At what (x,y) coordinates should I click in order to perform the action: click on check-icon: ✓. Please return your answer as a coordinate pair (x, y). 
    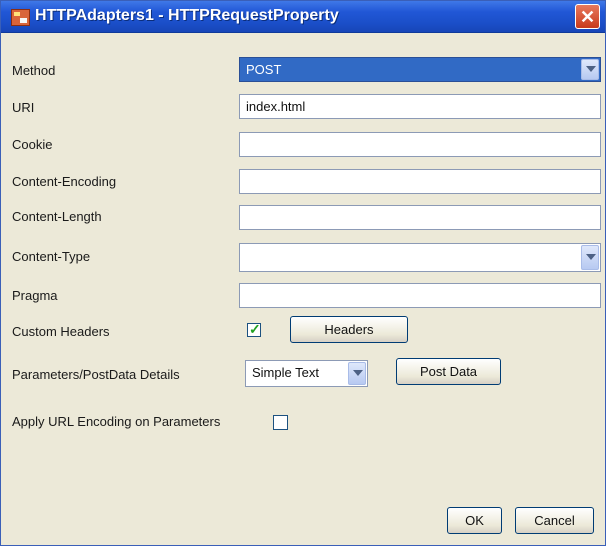
    Looking at the image, I should click on (255, 329).